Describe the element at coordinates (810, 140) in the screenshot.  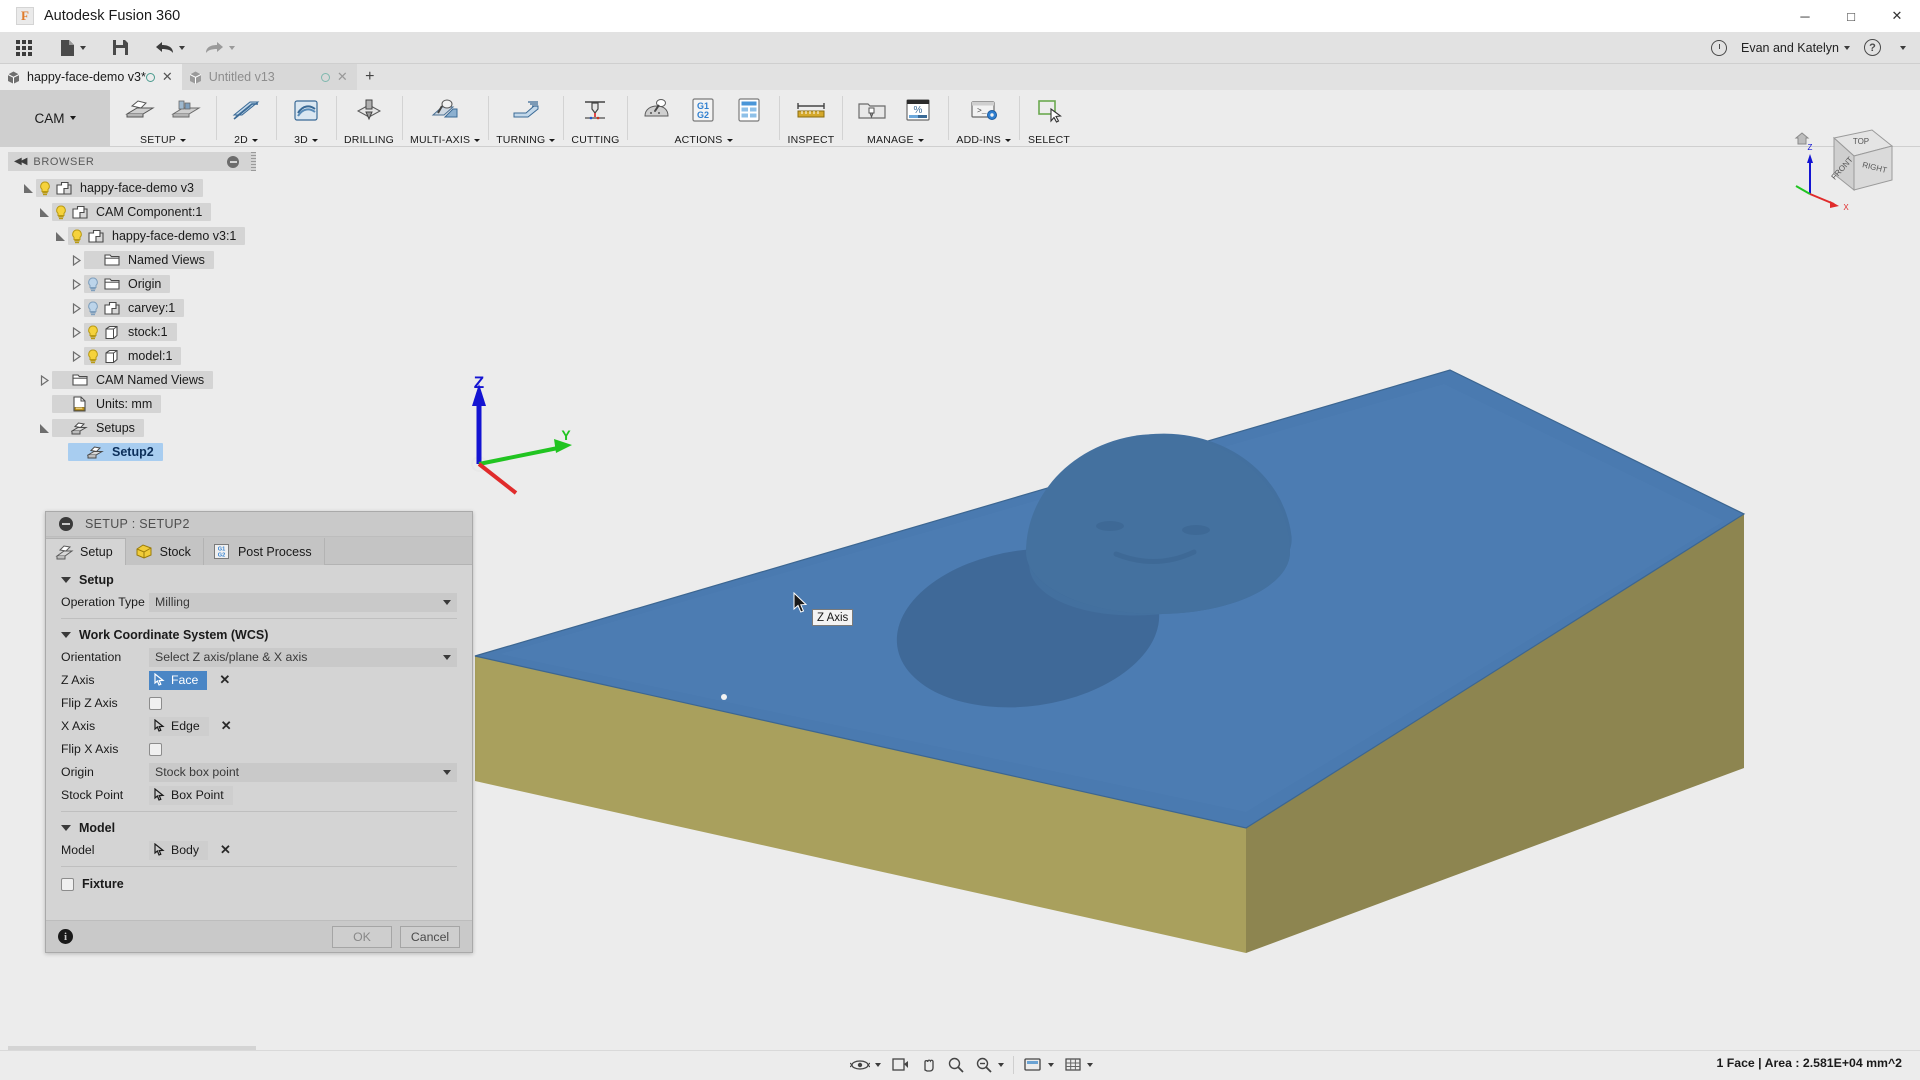
I see `ribbon-group-label: INSPECT` at that location.